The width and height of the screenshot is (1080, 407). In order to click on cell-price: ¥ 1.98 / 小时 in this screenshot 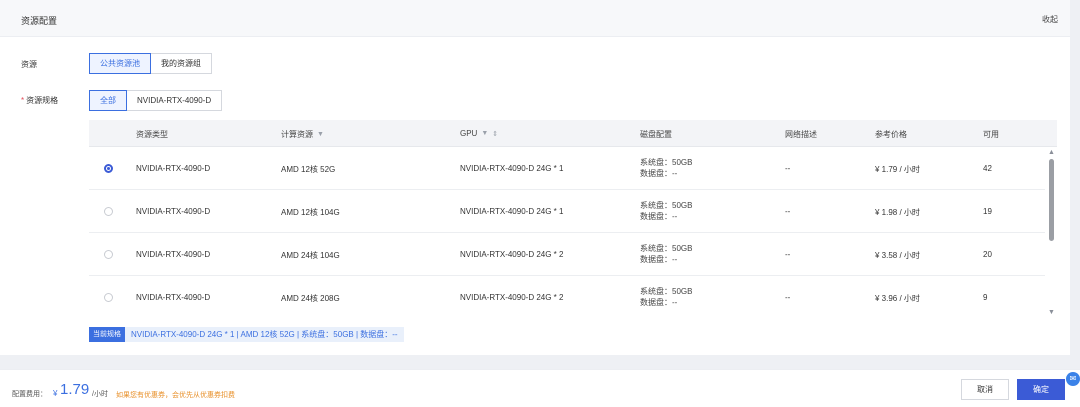, I will do `click(897, 212)`.